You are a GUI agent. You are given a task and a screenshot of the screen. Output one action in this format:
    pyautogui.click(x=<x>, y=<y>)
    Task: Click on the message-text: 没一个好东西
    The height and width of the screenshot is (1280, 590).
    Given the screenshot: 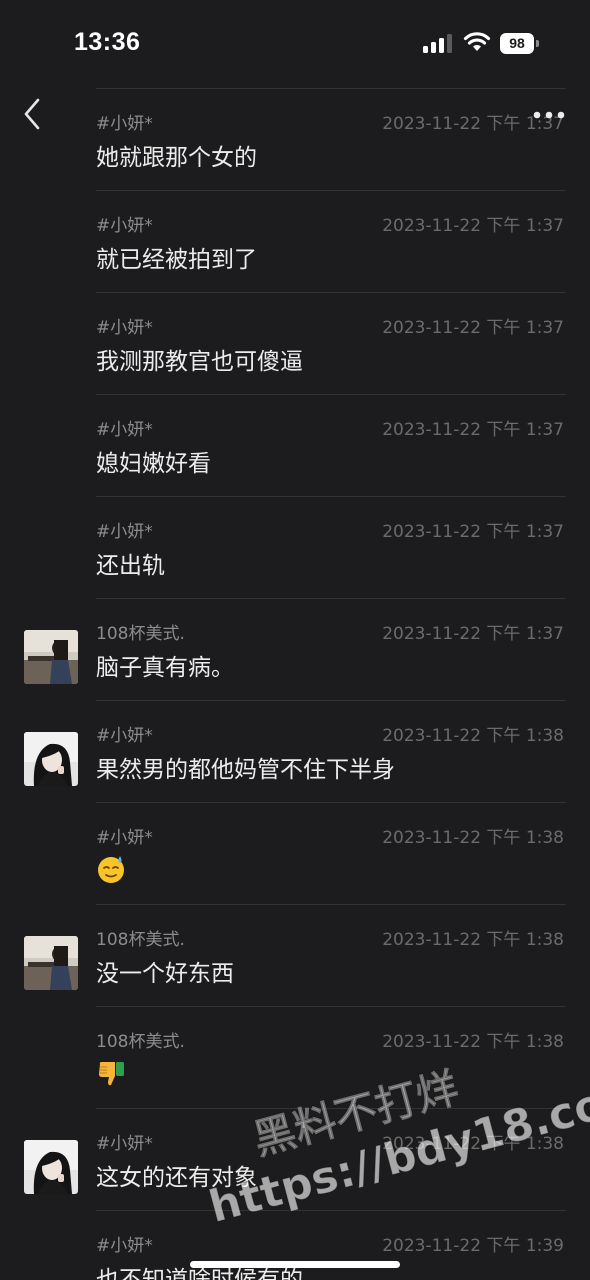 What is the action you would take?
    pyautogui.click(x=165, y=974)
    